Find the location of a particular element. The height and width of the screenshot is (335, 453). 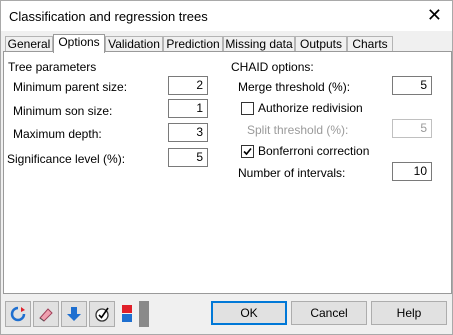

flag-icon is located at coordinates (127, 313).